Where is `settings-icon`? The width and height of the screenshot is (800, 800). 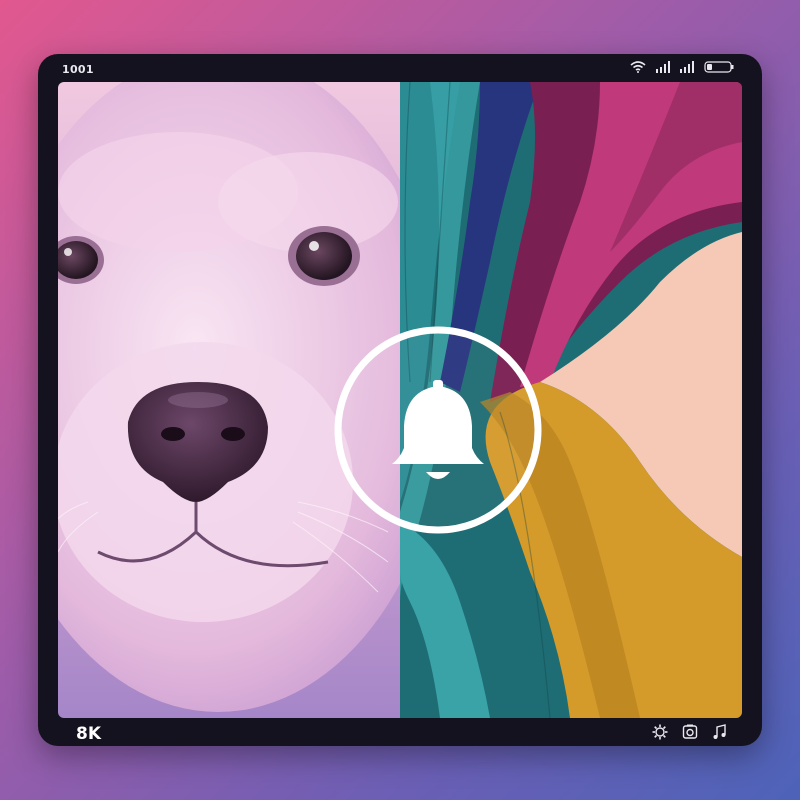
settings-icon is located at coordinates (660, 732).